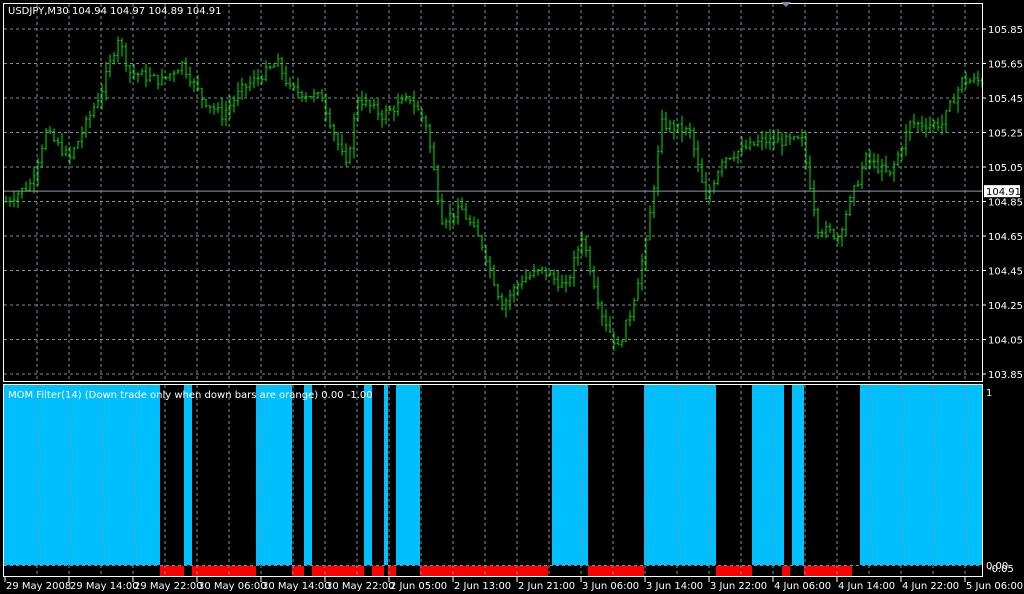 The width and height of the screenshot is (1024, 594). What do you see at coordinates (1005, 30) in the screenshot?
I see `price-axis-label: 105.85` at bounding box center [1005, 30].